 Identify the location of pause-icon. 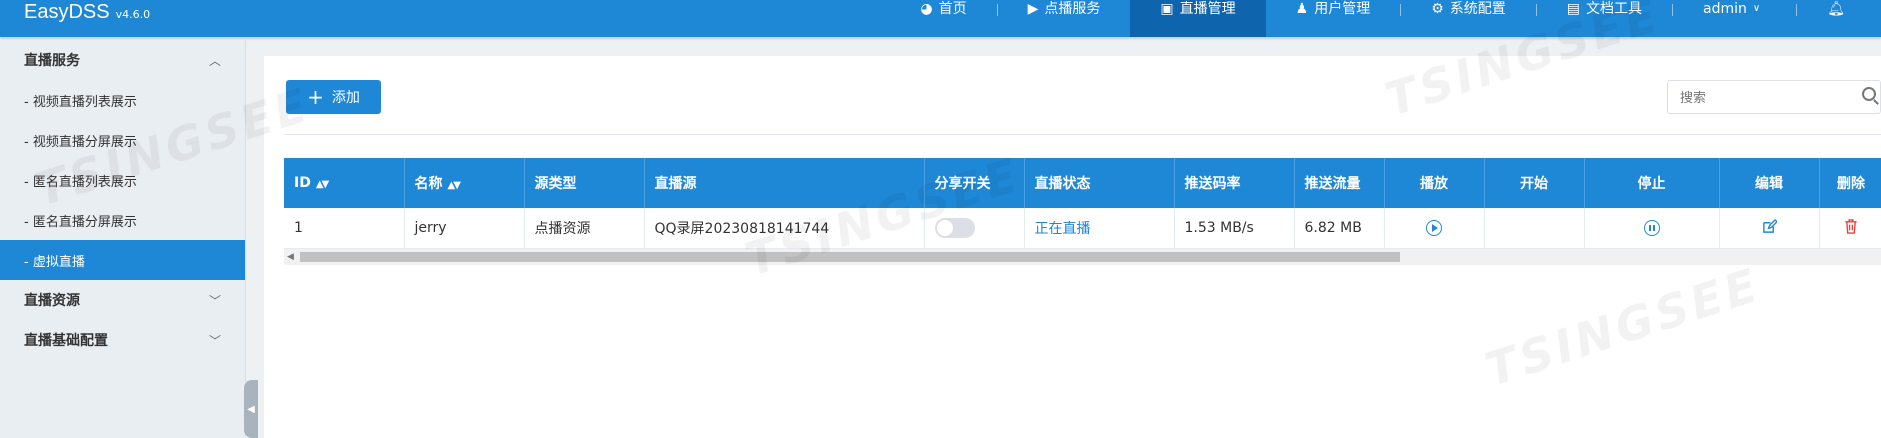
(1651, 228).